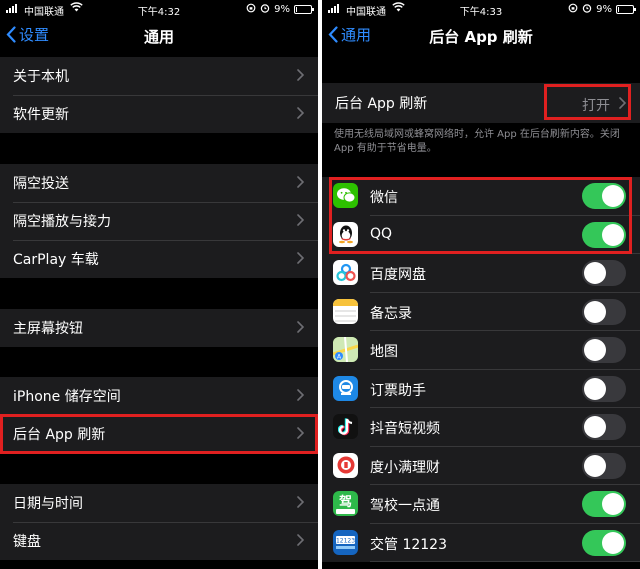  Describe the element at coordinates (159, 183) in the screenshot. I see `settings-row: 隔空投送` at that location.